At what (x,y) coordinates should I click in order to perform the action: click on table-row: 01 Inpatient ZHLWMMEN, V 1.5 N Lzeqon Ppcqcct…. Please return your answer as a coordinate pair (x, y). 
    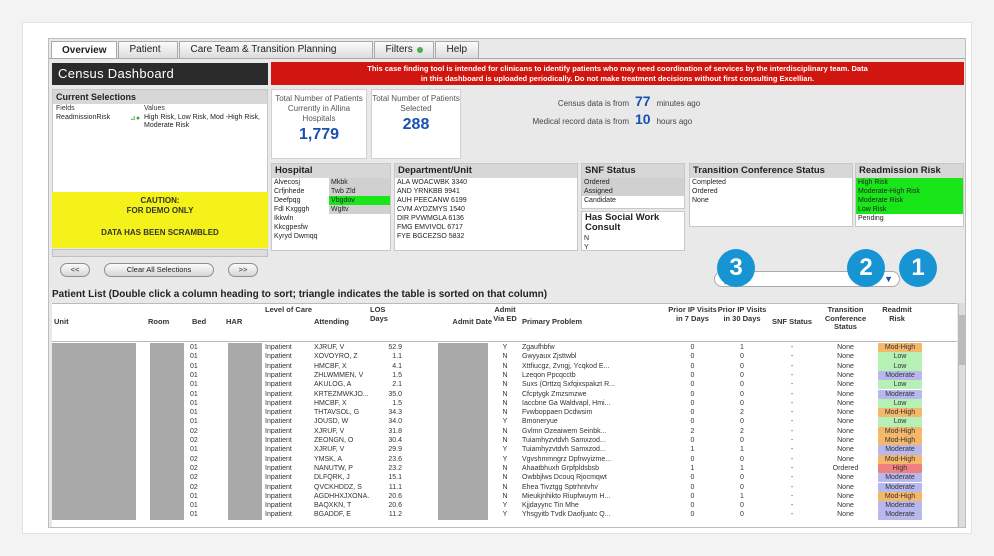
    Looking at the image, I should click on (504, 375).